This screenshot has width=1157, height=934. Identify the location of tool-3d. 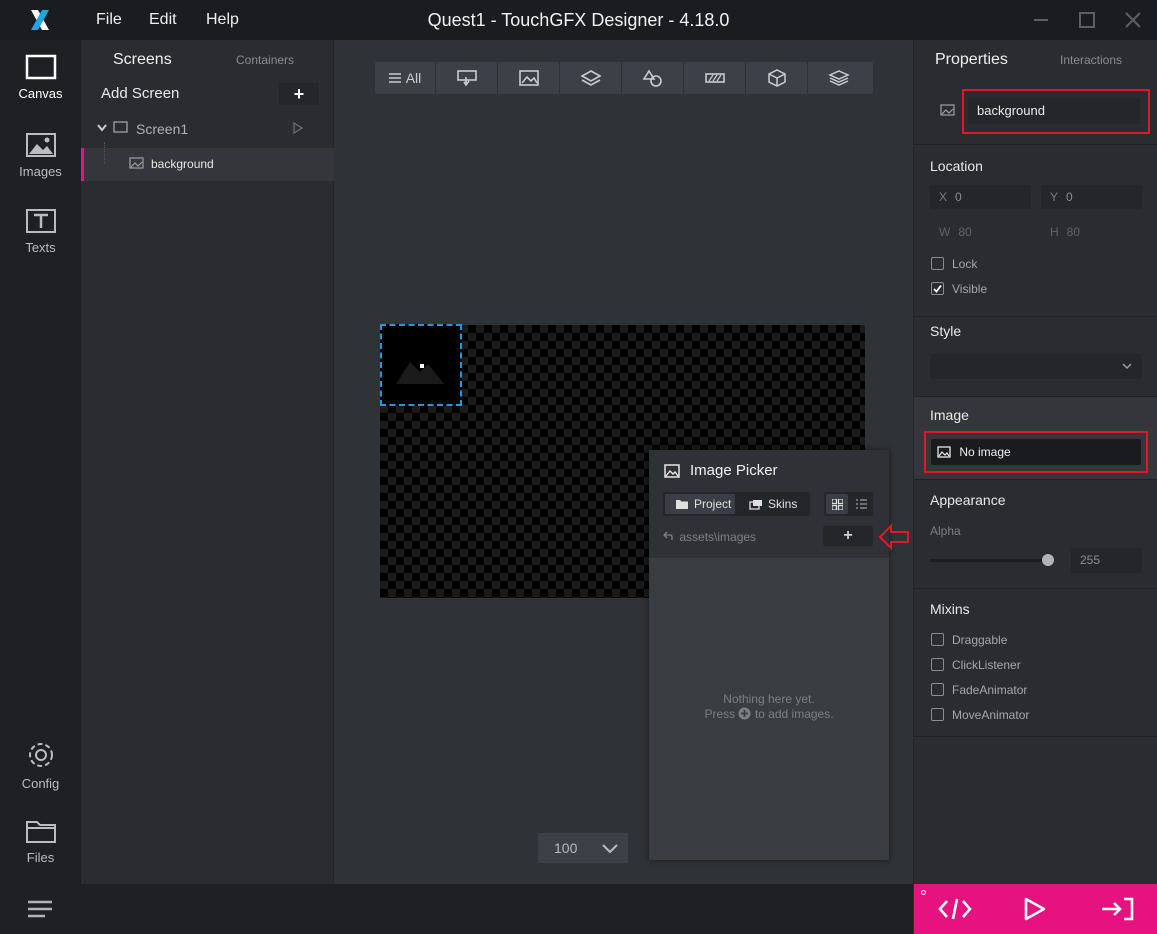
(777, 78).